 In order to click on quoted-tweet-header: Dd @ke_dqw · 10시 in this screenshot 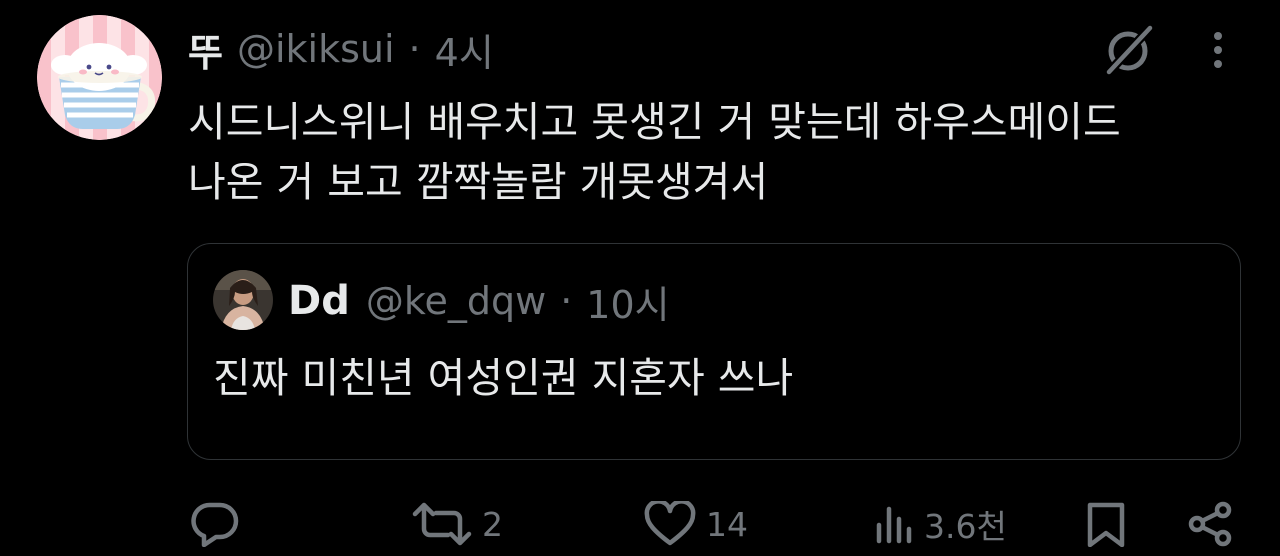, I will do `click(479, 301)`.